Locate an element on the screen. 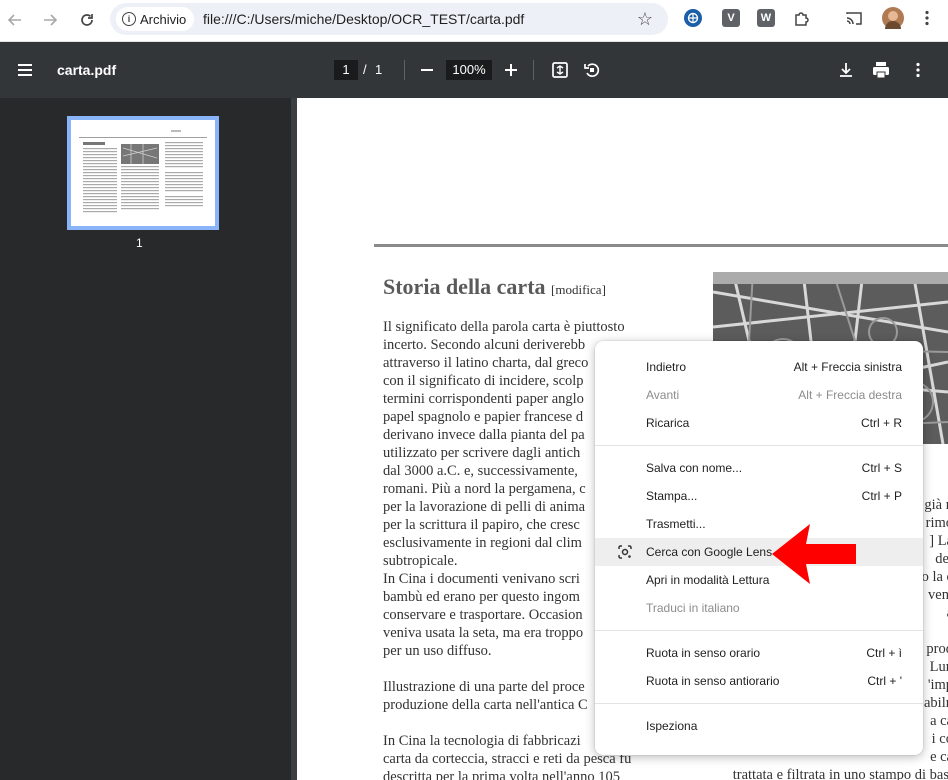  avatar is located at coordinates (893, 18).